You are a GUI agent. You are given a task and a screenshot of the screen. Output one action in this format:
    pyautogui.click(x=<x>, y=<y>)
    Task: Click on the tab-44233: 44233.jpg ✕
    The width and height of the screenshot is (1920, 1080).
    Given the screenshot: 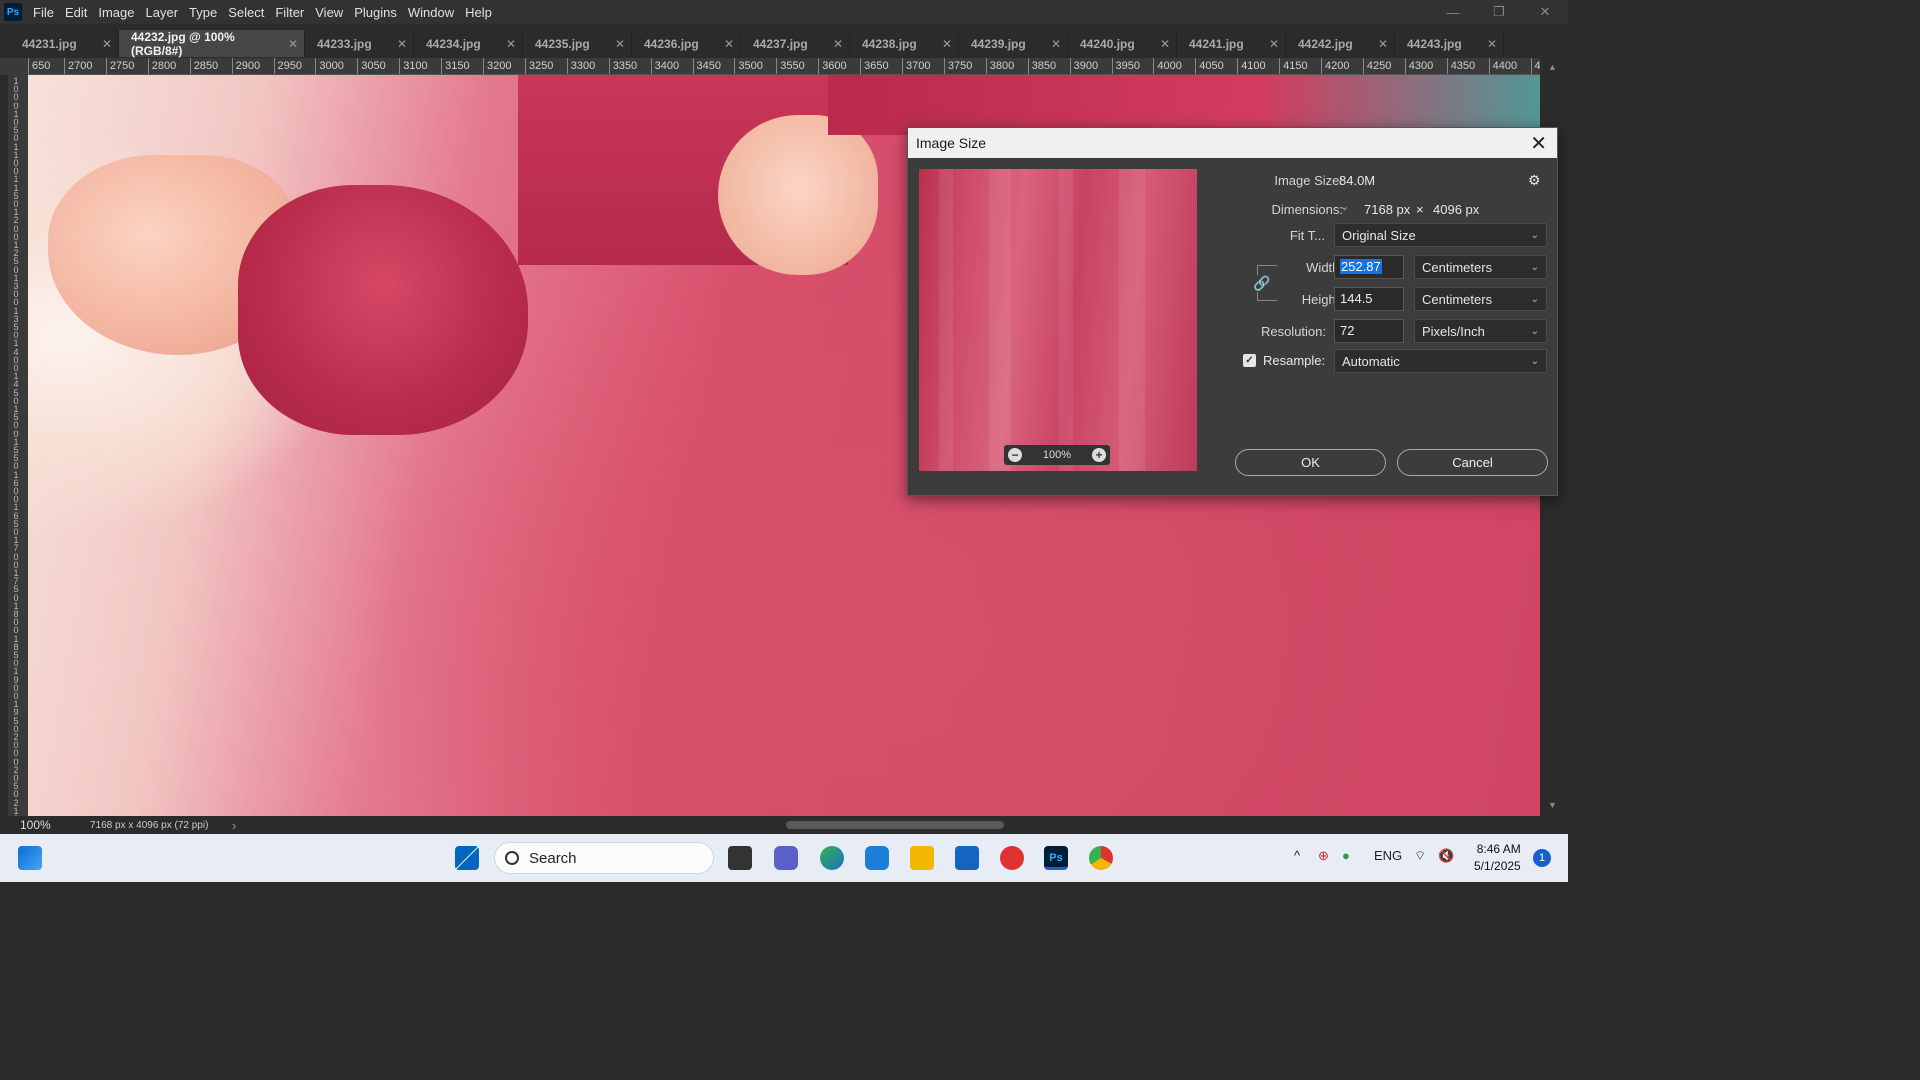 What is the action you would take?
    pyautogui.click(x=359, y=43)
    